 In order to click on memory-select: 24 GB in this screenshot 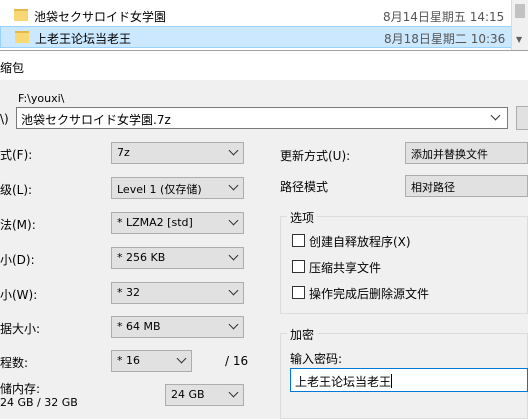, I will do `click(204, 395)`.